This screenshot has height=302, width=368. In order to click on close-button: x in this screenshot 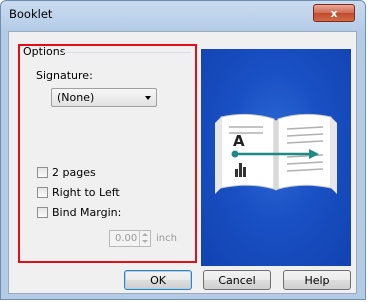, I will do `click(334, 13)`.